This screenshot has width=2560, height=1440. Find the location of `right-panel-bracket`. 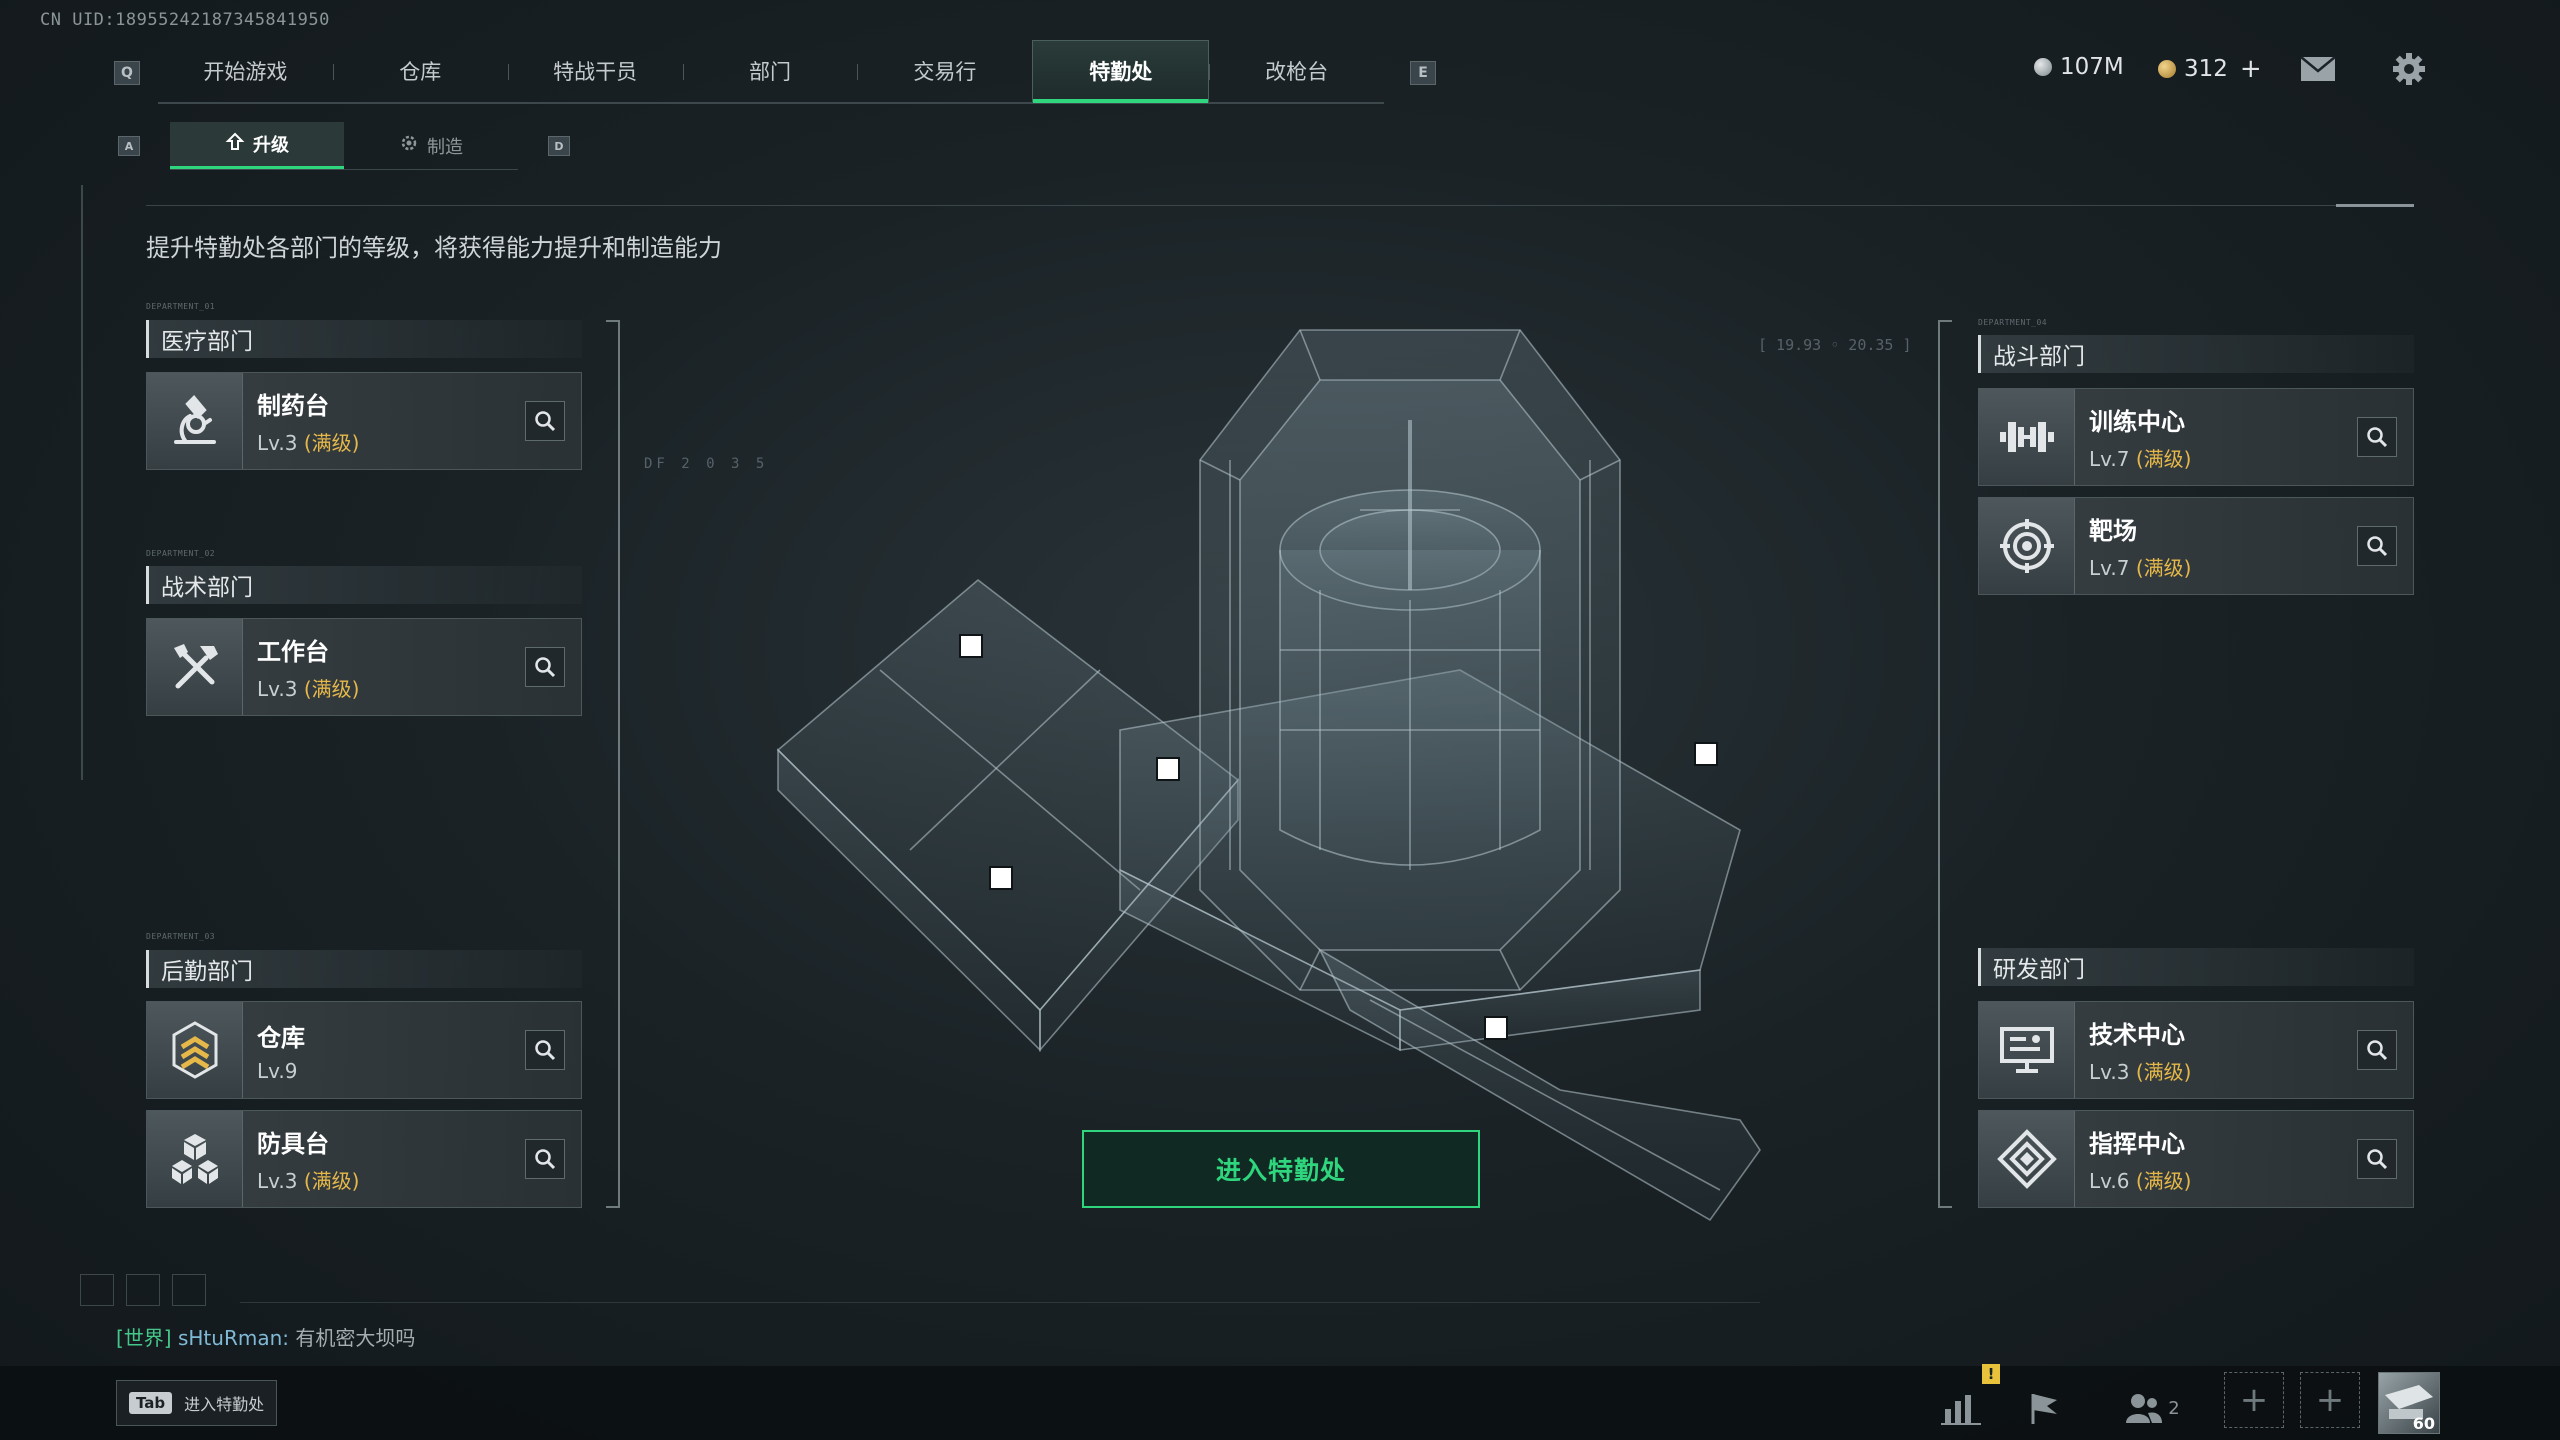

right-panel-bracket is located at coordinates (1945, 764).